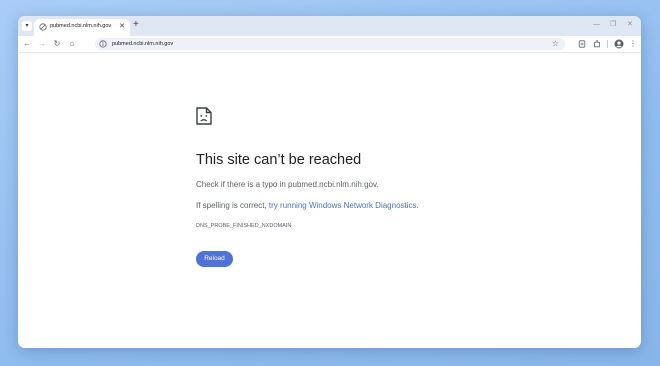 Image resolution: width=660 pixels, height=366 pixels. What do you see at coordinates (619, 44) in the screenshot?
I see `profile-avatar-icon` at bounding box center [619, 44].